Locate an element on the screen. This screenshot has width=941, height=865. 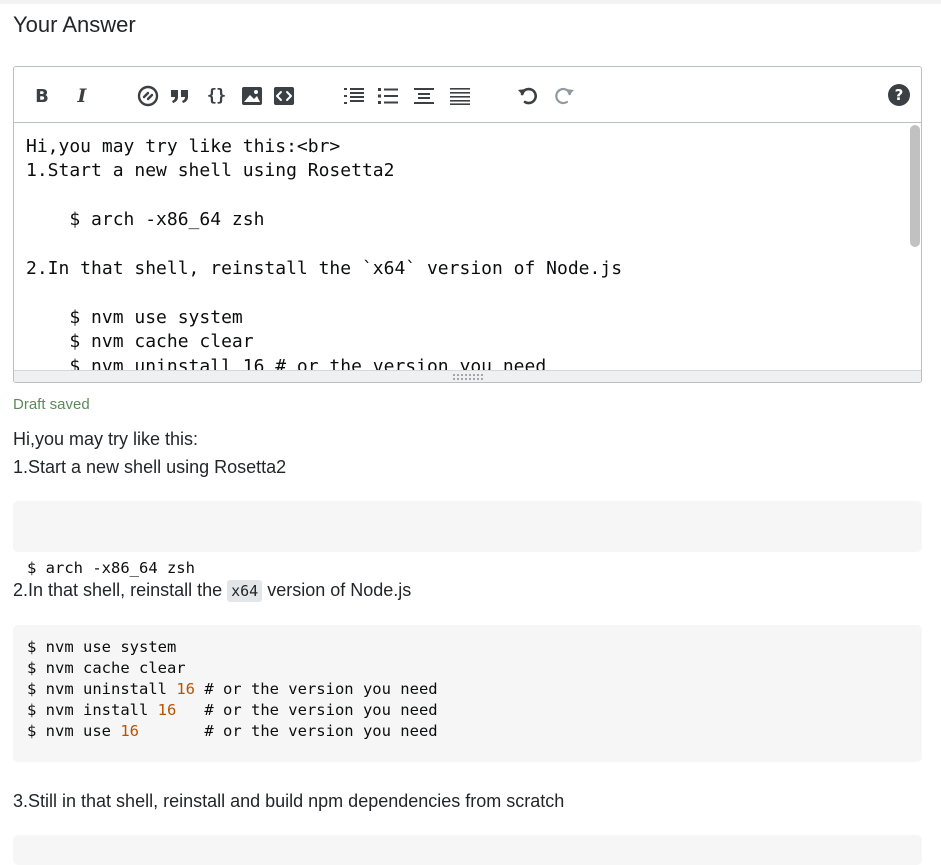
numbered-list-icon is located at coordinates (354, 96).